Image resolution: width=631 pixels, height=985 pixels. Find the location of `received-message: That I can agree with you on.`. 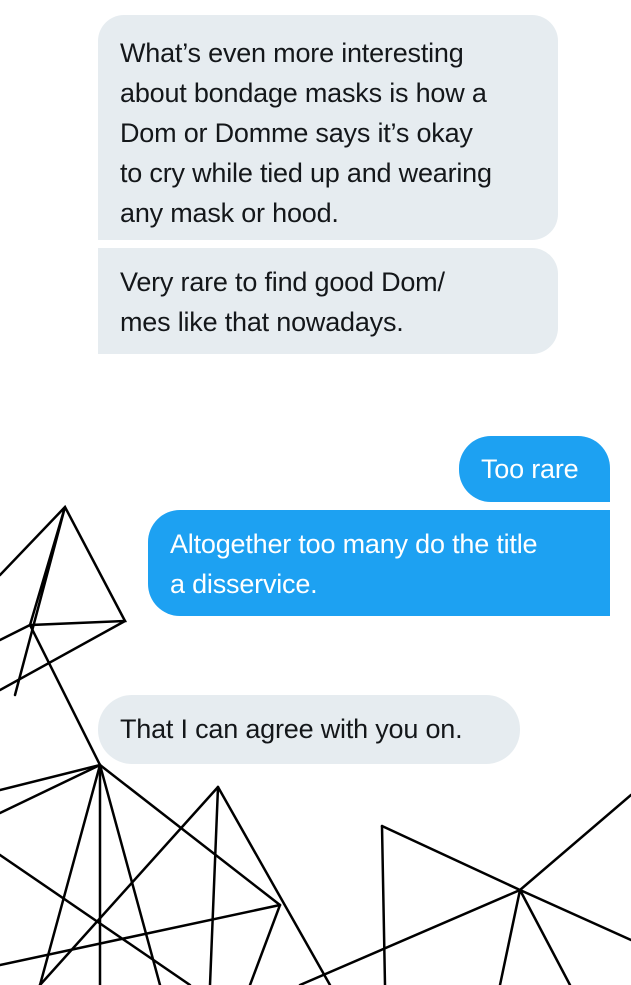

received-message: That I can agree with you on. is located at coordinates (309, 729).